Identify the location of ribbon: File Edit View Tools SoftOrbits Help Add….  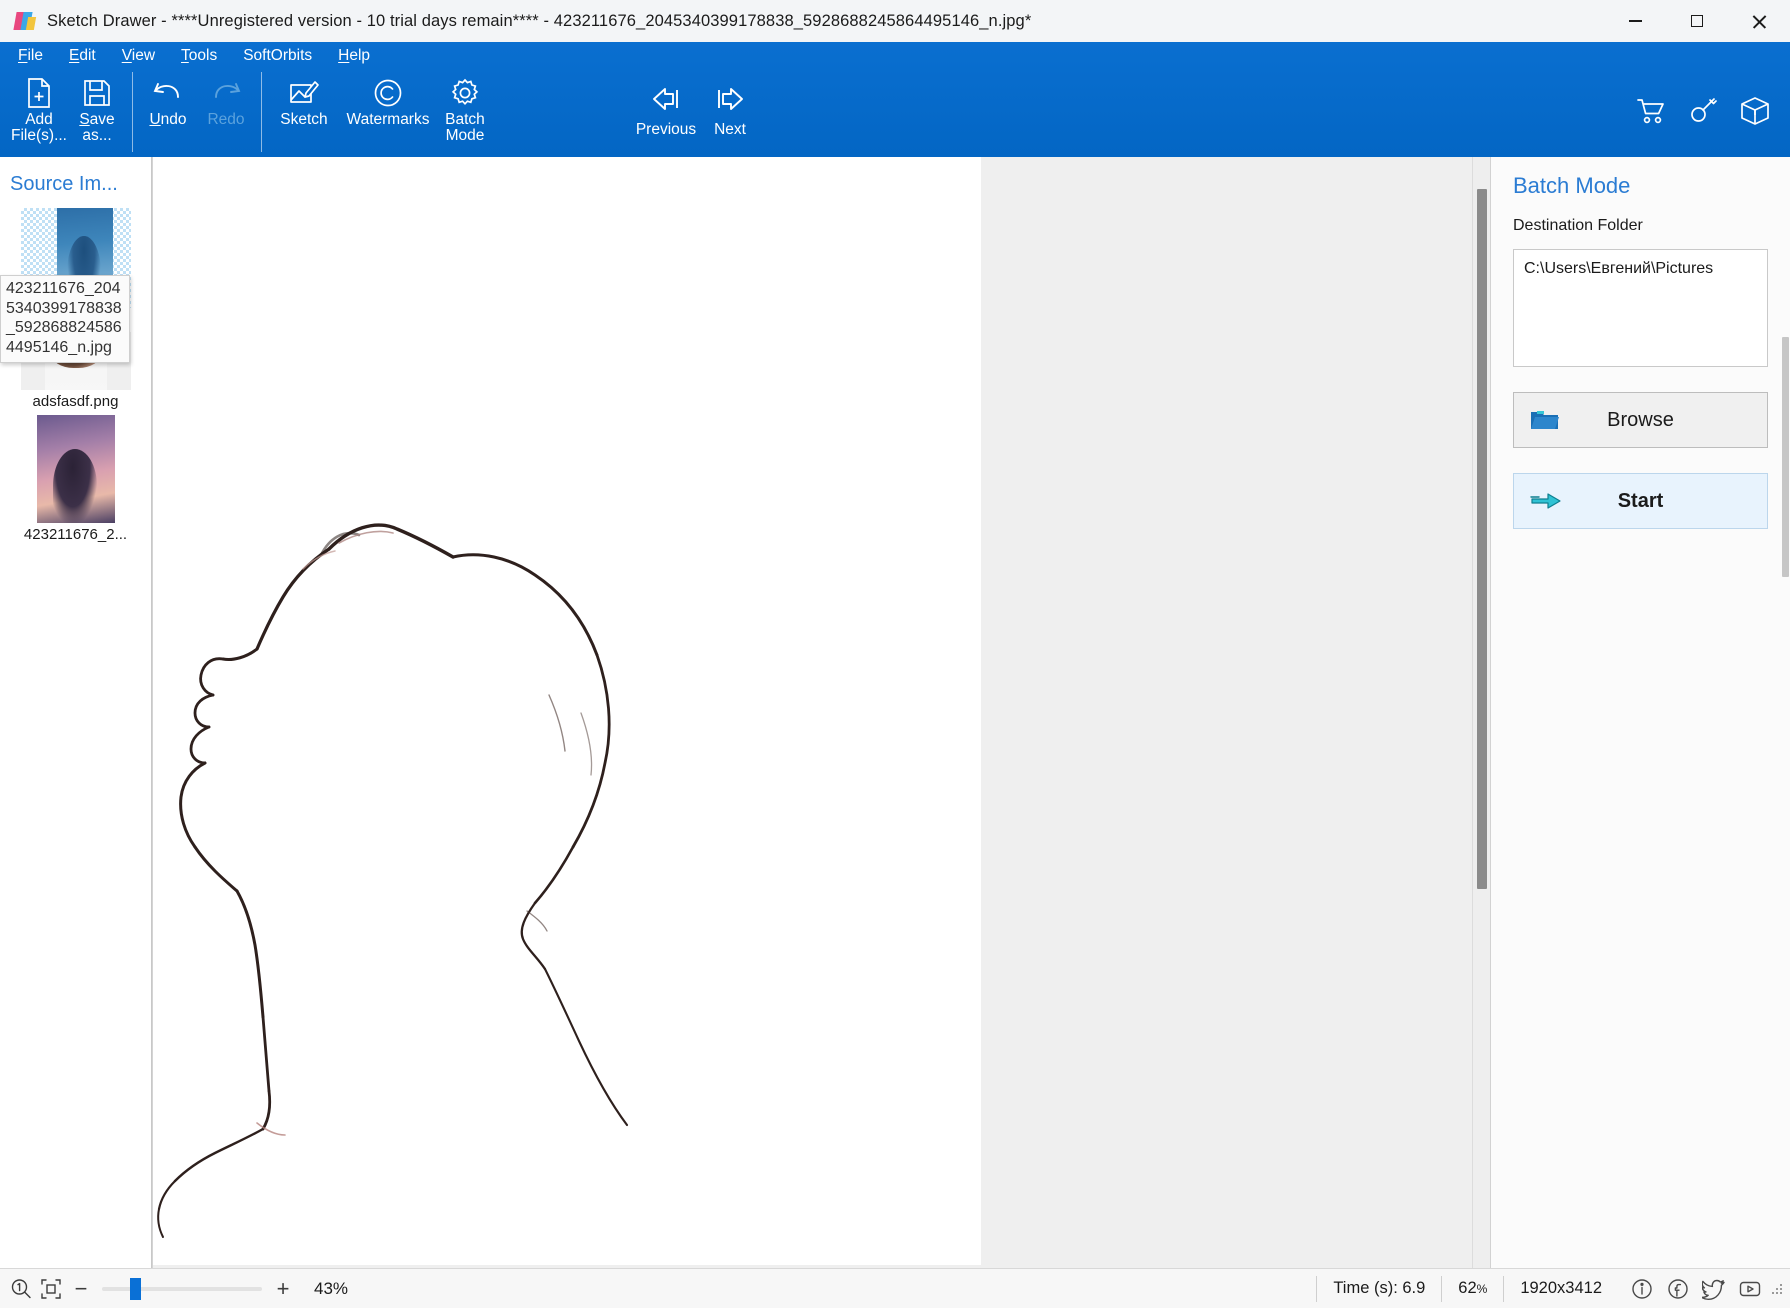
(895, 99).